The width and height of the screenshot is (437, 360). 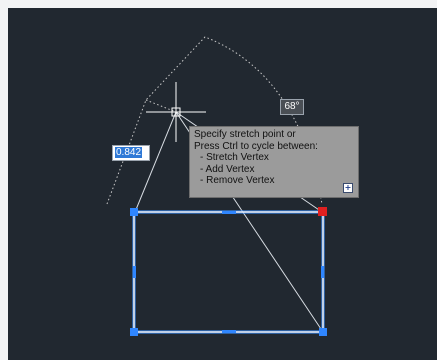 I want to click on dynamic-length-value: 0.842, so click(x=129, y=152).